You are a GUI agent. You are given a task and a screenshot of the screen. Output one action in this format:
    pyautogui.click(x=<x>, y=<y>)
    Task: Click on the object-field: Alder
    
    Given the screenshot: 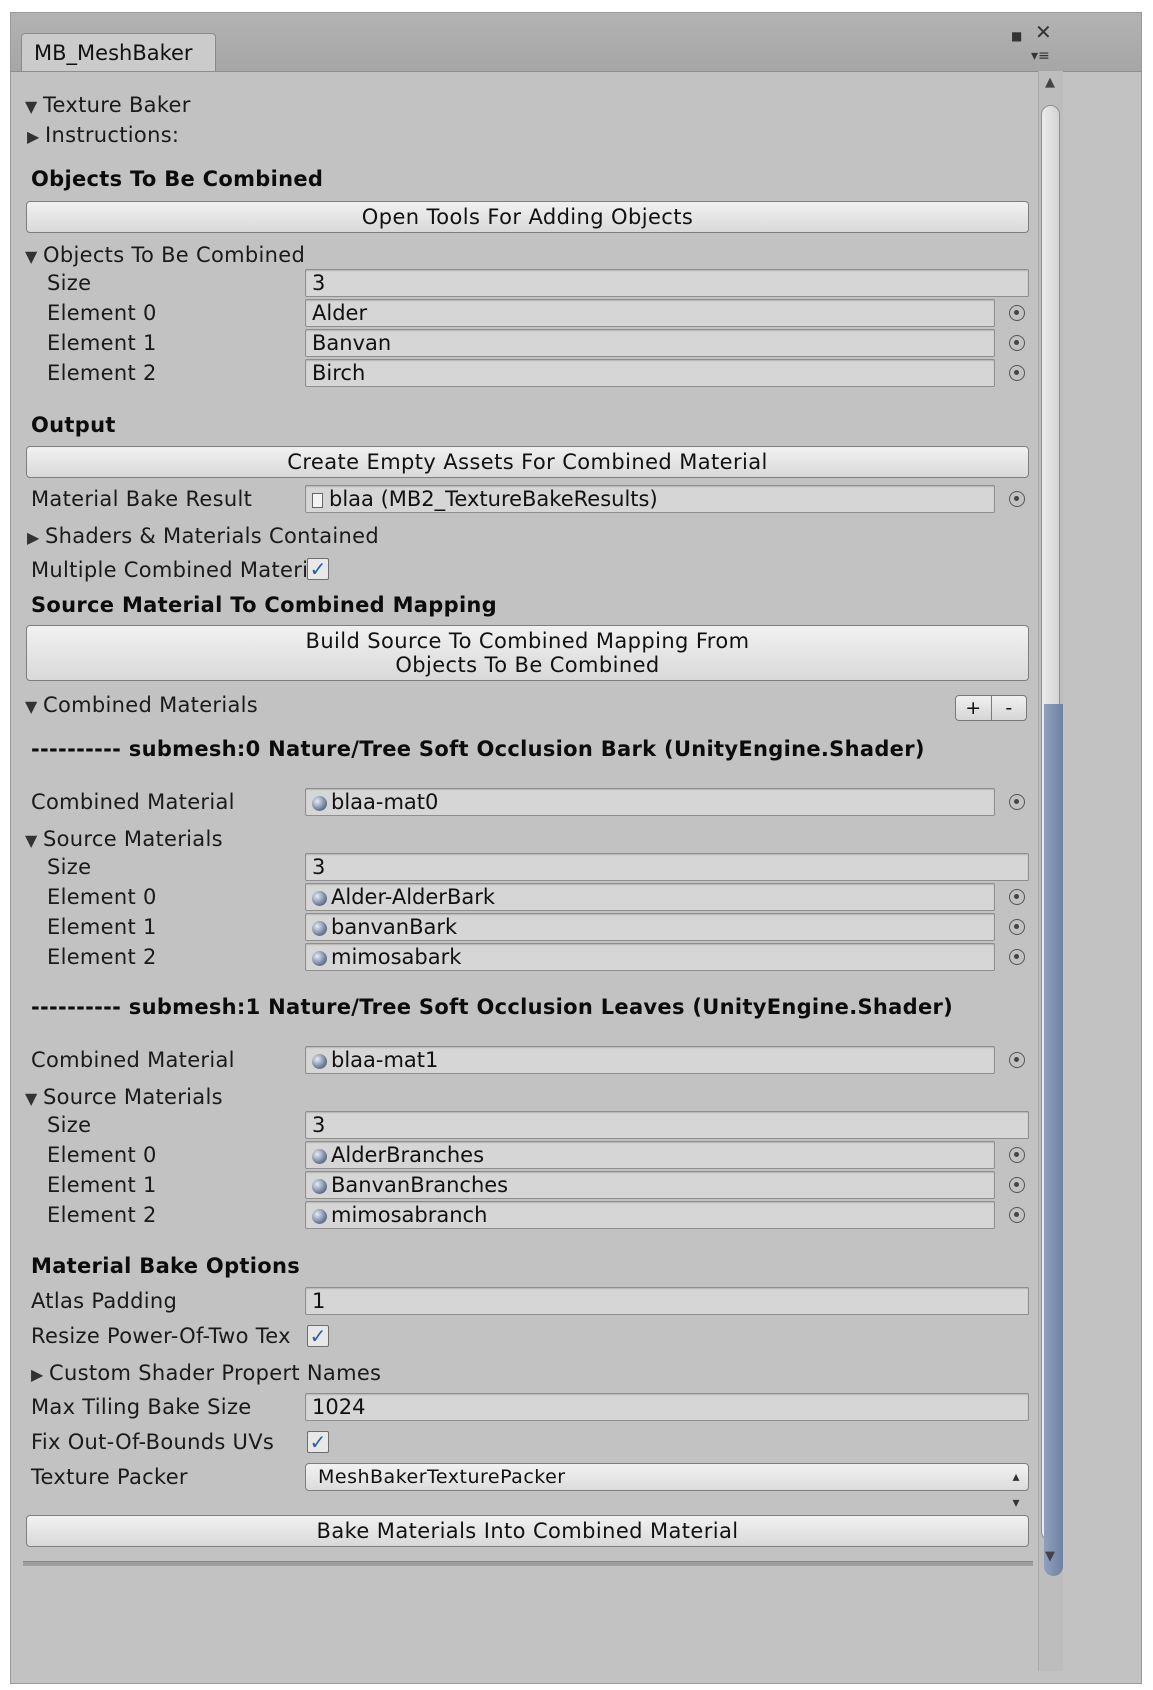 What is the action you would take?
    pyautogui.click(x=650, y=313)
    